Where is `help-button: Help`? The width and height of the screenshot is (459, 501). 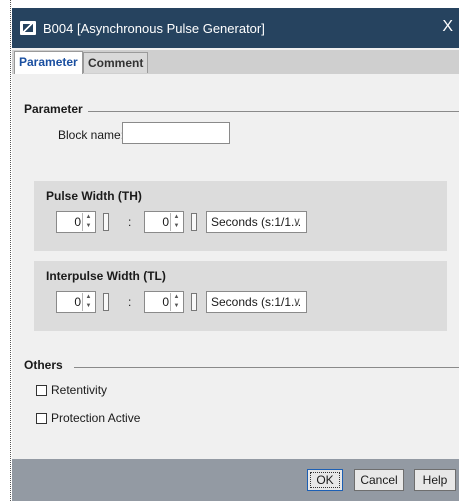 help-button: Help is located at coordinates (435, 480).